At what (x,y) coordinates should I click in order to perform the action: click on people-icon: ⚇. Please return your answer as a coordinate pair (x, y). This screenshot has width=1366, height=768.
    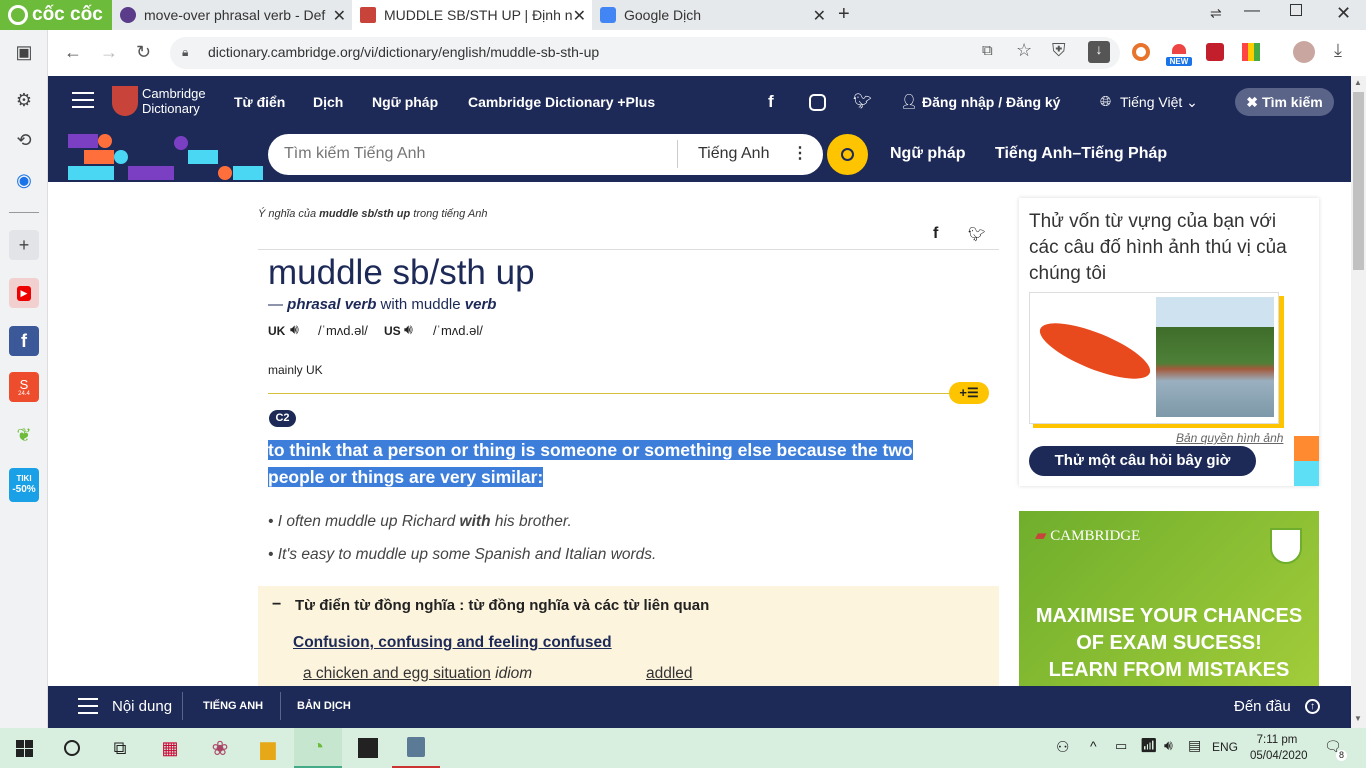
    Looking at the image, I should click on (1062, 747).